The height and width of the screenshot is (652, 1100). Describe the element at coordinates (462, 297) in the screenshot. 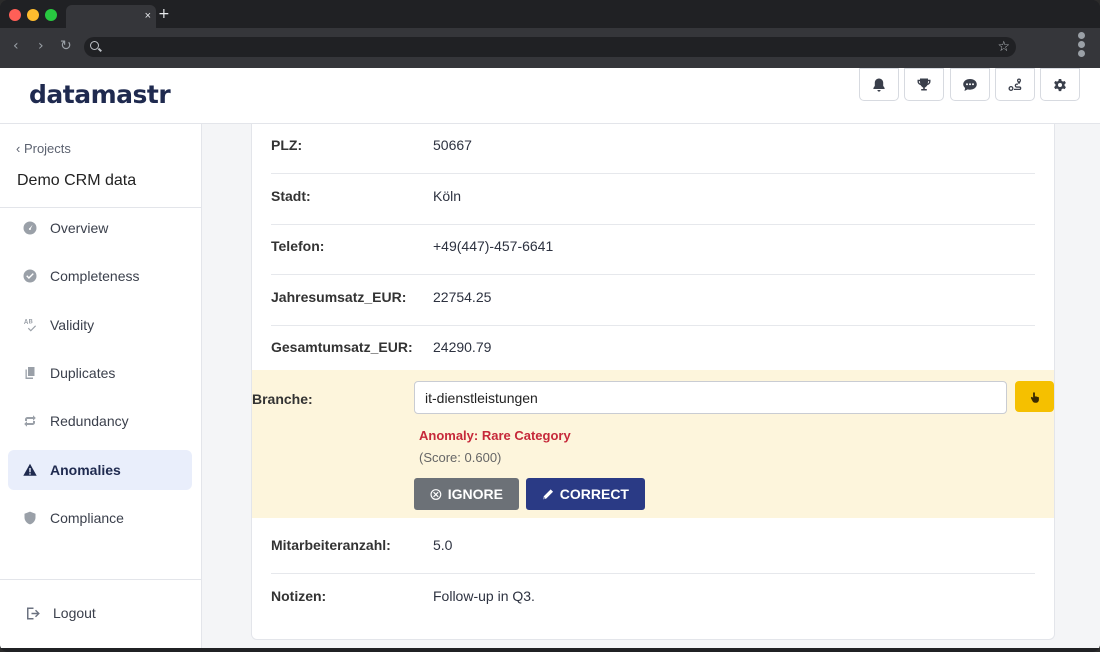

I see `field-value: 22754.25` at that location.